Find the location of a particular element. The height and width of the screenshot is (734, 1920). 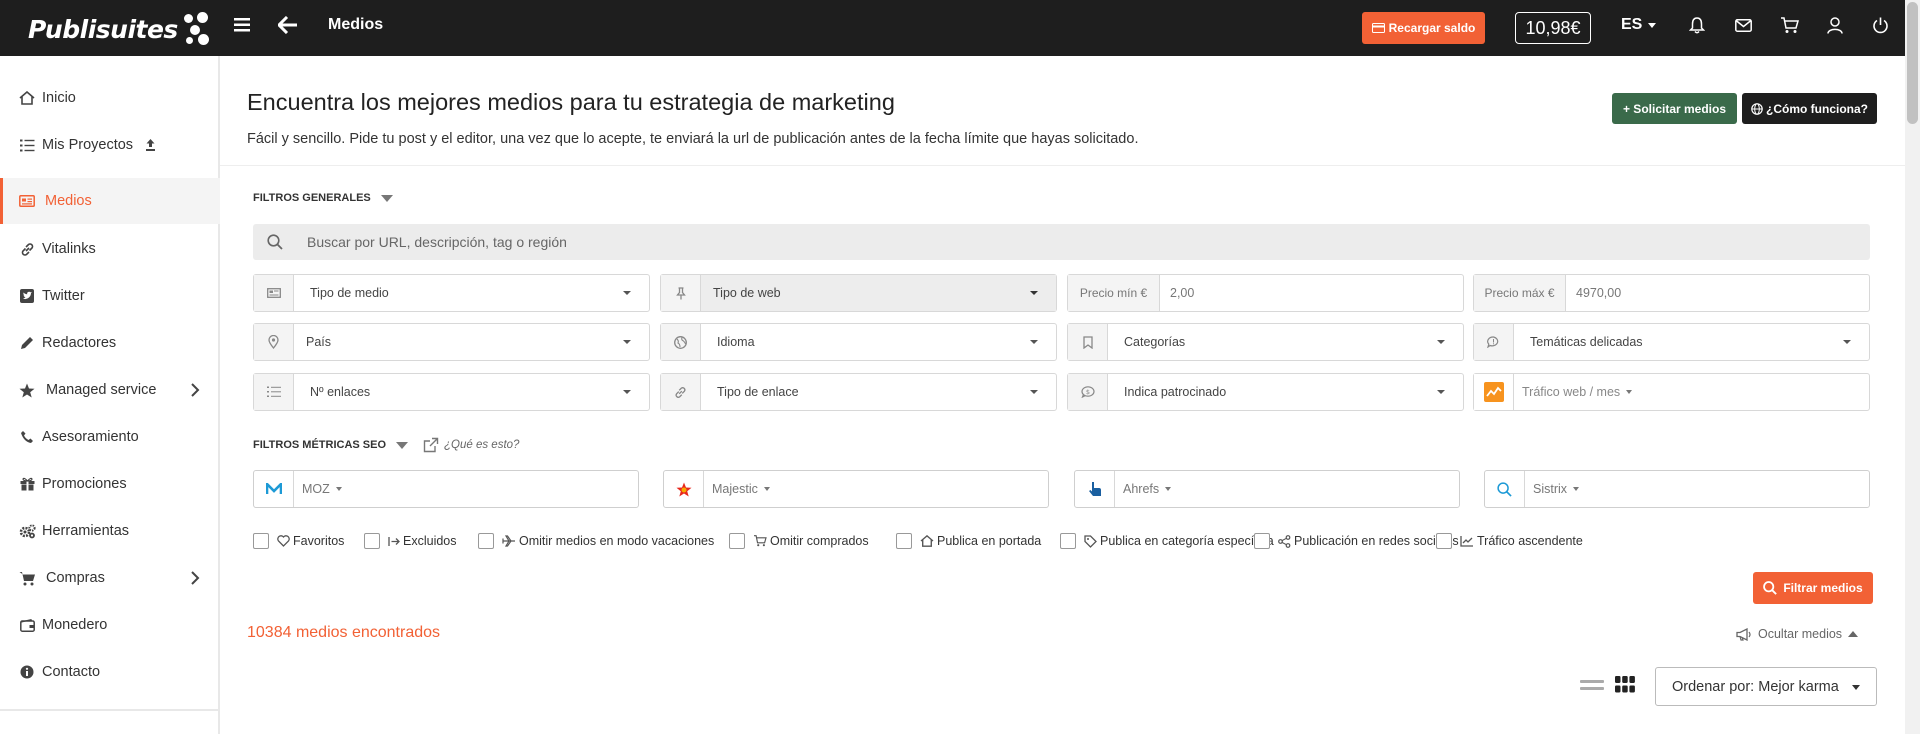

sidebar-item-contacto: Contacto is located at coordinates (110, 672).